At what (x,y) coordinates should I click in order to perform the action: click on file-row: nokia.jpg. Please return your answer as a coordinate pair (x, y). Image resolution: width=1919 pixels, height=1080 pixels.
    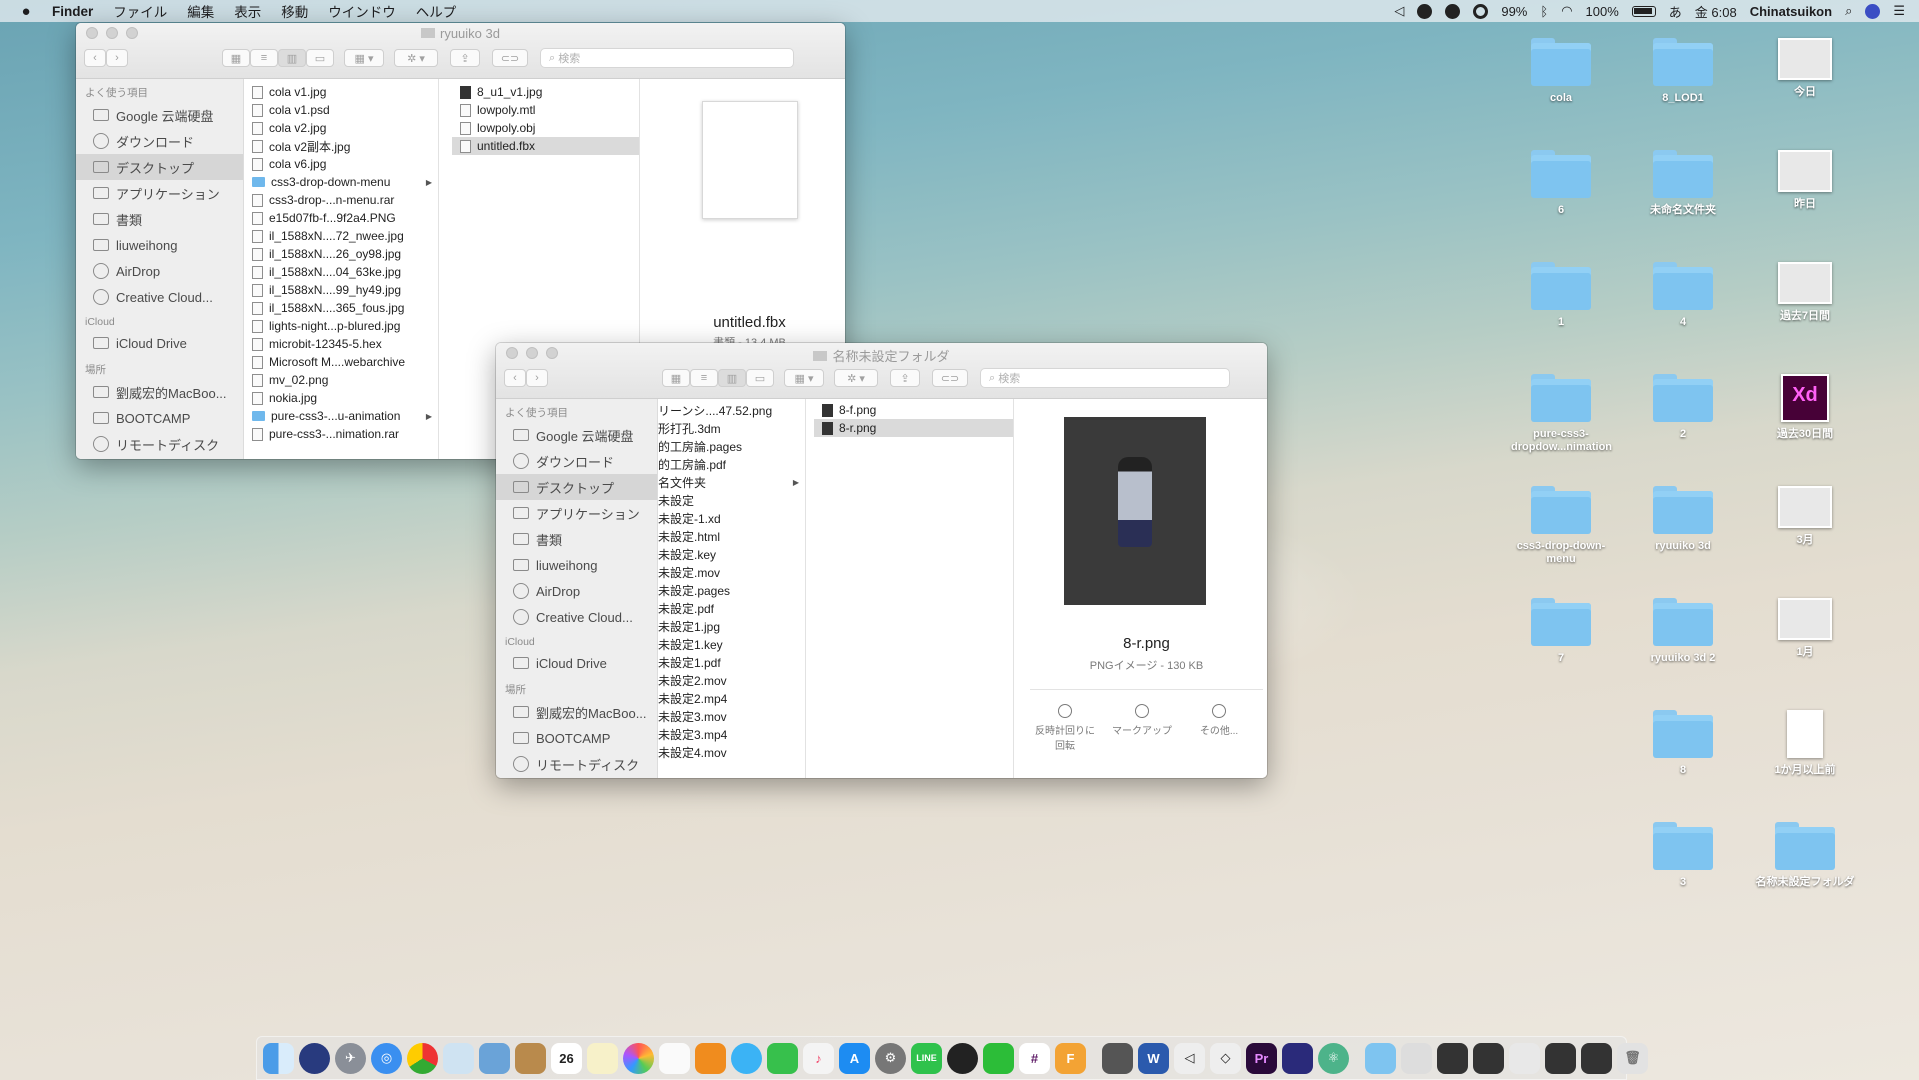
    Looking at the image, I should click on (341, 398).